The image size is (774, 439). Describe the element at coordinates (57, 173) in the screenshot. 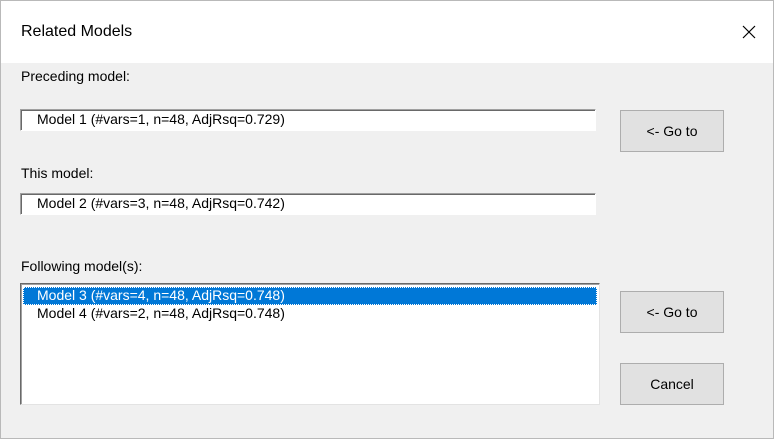

I see `this-model-label: This model:` at that location.